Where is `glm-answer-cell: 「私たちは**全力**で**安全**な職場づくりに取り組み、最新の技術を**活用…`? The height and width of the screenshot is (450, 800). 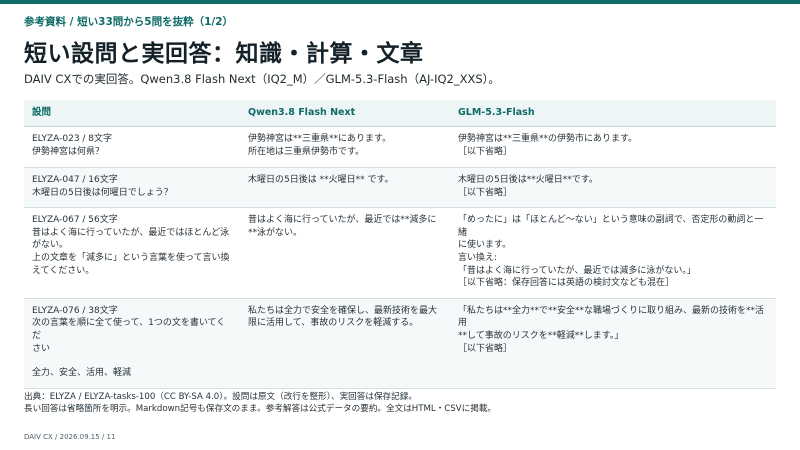 glm-answer-cell: 「私たちは**全力**で**安全**な職場づくりに取り組み、最新の技術を**活用… is located at coordinates (613, 343).